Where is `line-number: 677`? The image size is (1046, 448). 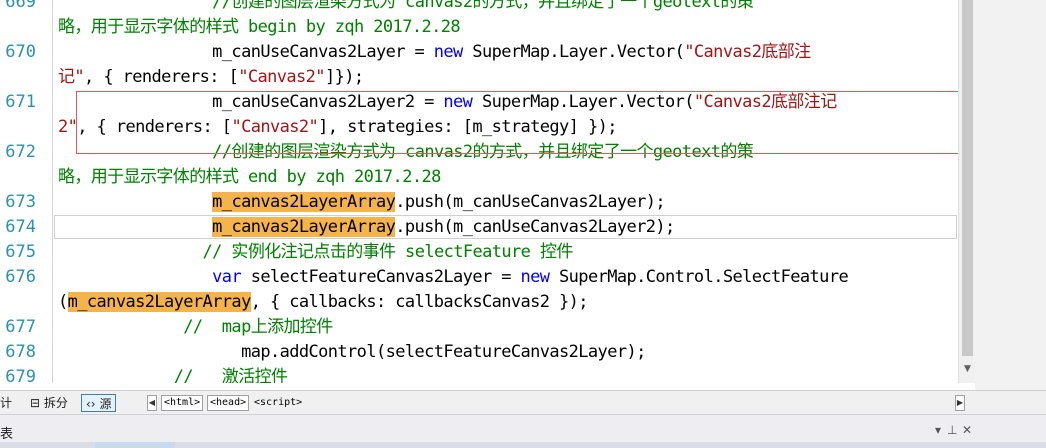 line-number: 677 is located at coordinates (20, 327).